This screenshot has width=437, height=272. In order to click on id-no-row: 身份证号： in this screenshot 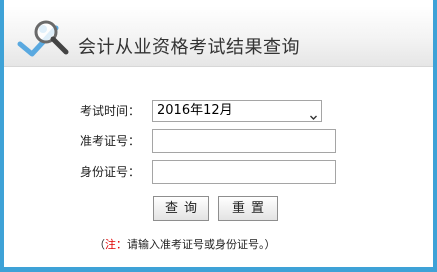, I will do `click(218, 172)`.